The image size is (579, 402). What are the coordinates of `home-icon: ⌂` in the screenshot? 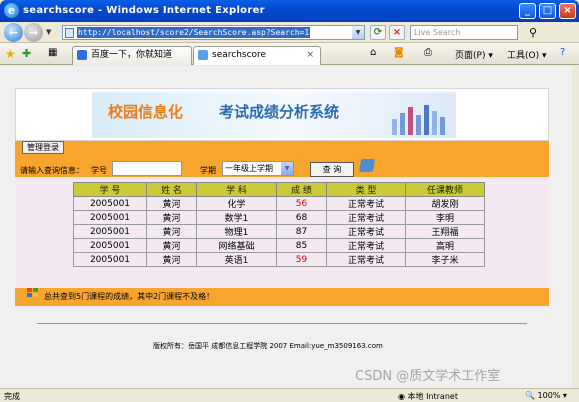 It's located at (373, 52).